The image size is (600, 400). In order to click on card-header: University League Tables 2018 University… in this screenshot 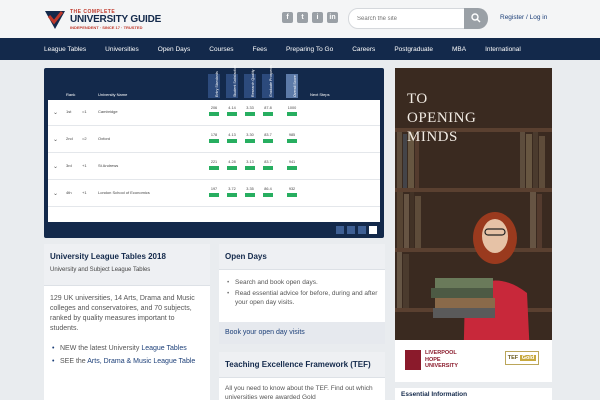, I will do `click(127, 265)`.